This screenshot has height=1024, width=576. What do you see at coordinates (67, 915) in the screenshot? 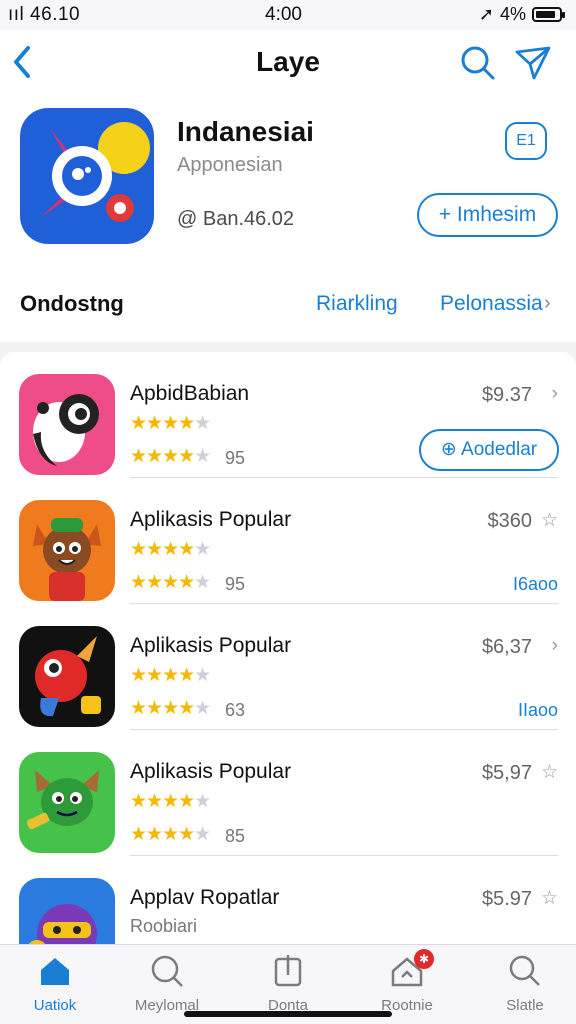
I see `ninja-icon` at bounding box center [67, 915].